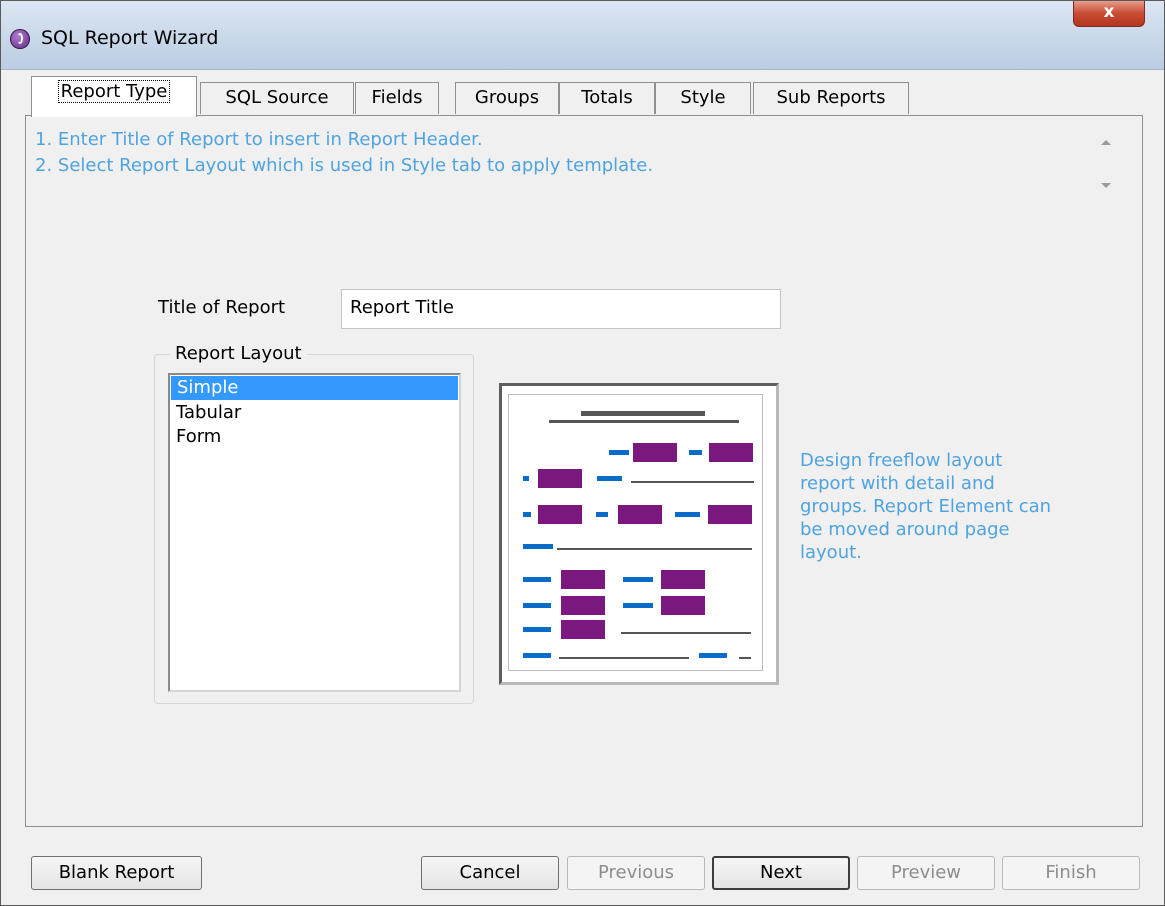 This screenshot has width=1165, height=906. I want to click on close-button: x, so click(1109, 14).